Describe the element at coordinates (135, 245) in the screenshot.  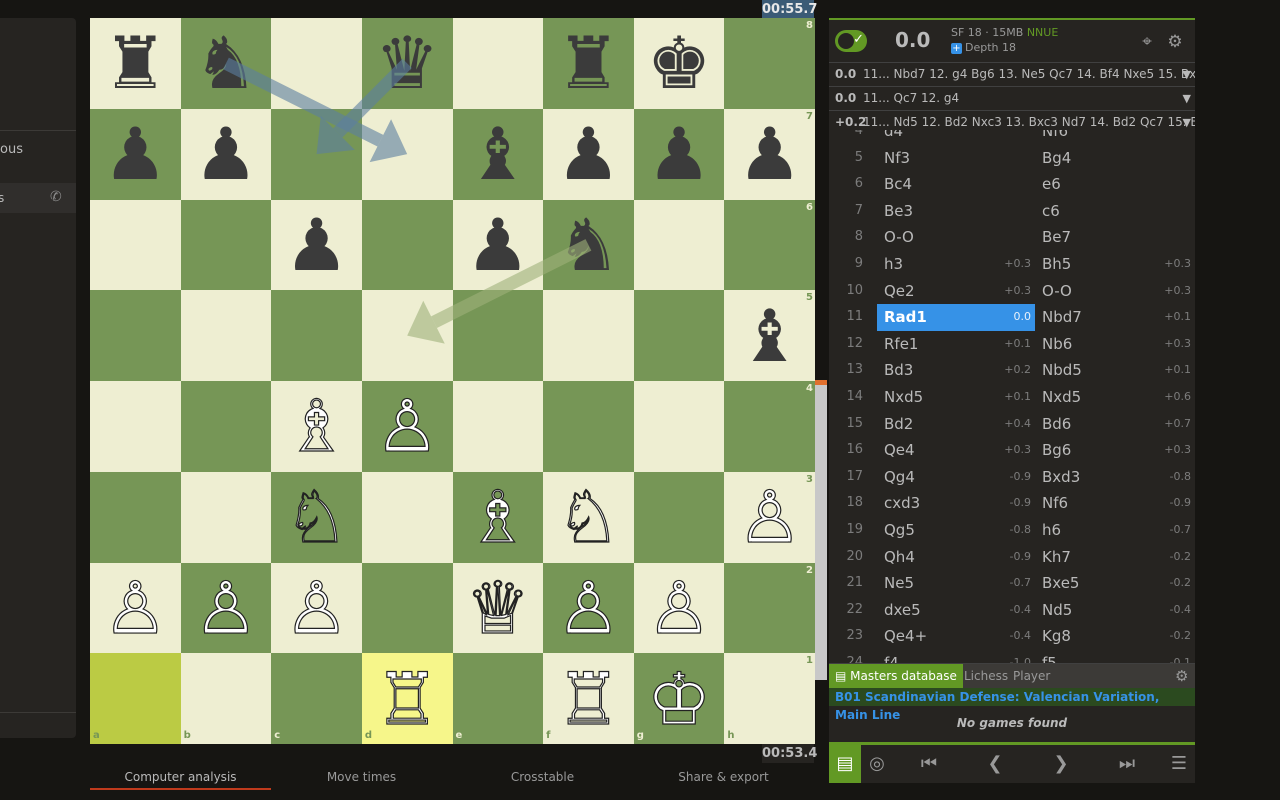
I see `square-a6` at that location.